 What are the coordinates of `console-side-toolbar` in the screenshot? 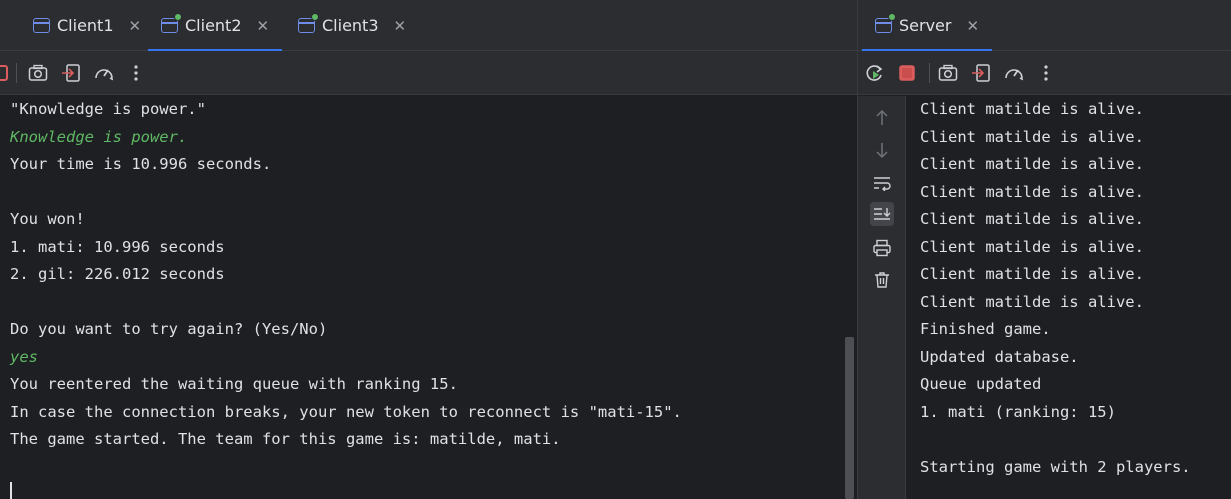 It's located at (882, 297).